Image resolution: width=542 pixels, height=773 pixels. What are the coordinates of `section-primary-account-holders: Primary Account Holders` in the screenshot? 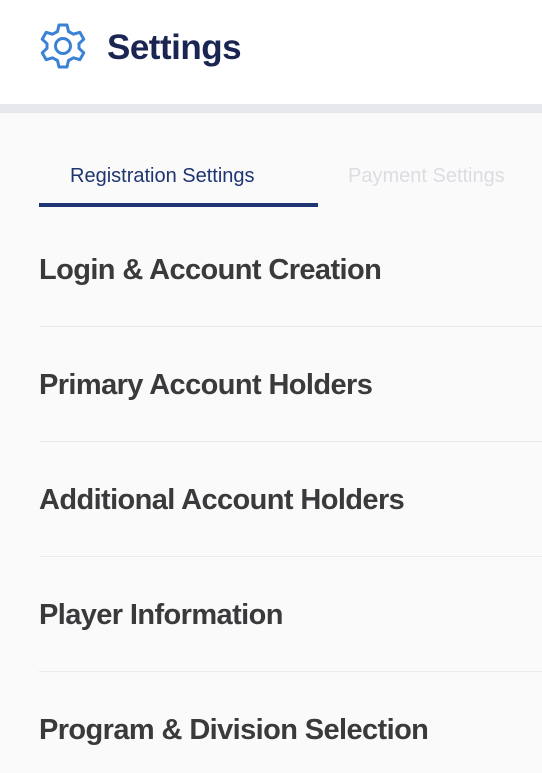 It's located at (271, 384).